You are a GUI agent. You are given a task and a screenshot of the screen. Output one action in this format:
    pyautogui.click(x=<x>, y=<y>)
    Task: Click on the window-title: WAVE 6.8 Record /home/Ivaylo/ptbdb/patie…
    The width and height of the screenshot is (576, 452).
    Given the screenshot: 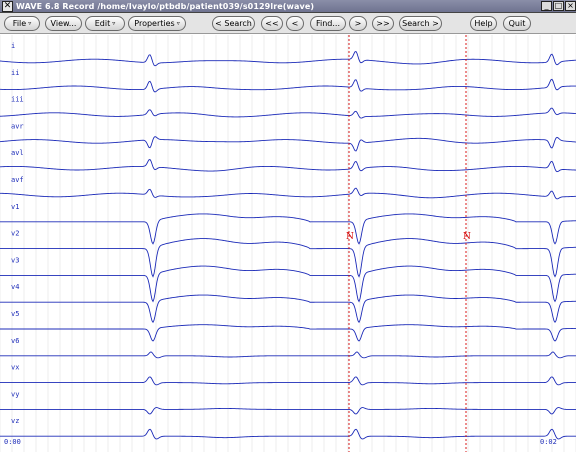 What is the action you would take?
    pyautogui.click(x=165, y=6)
    